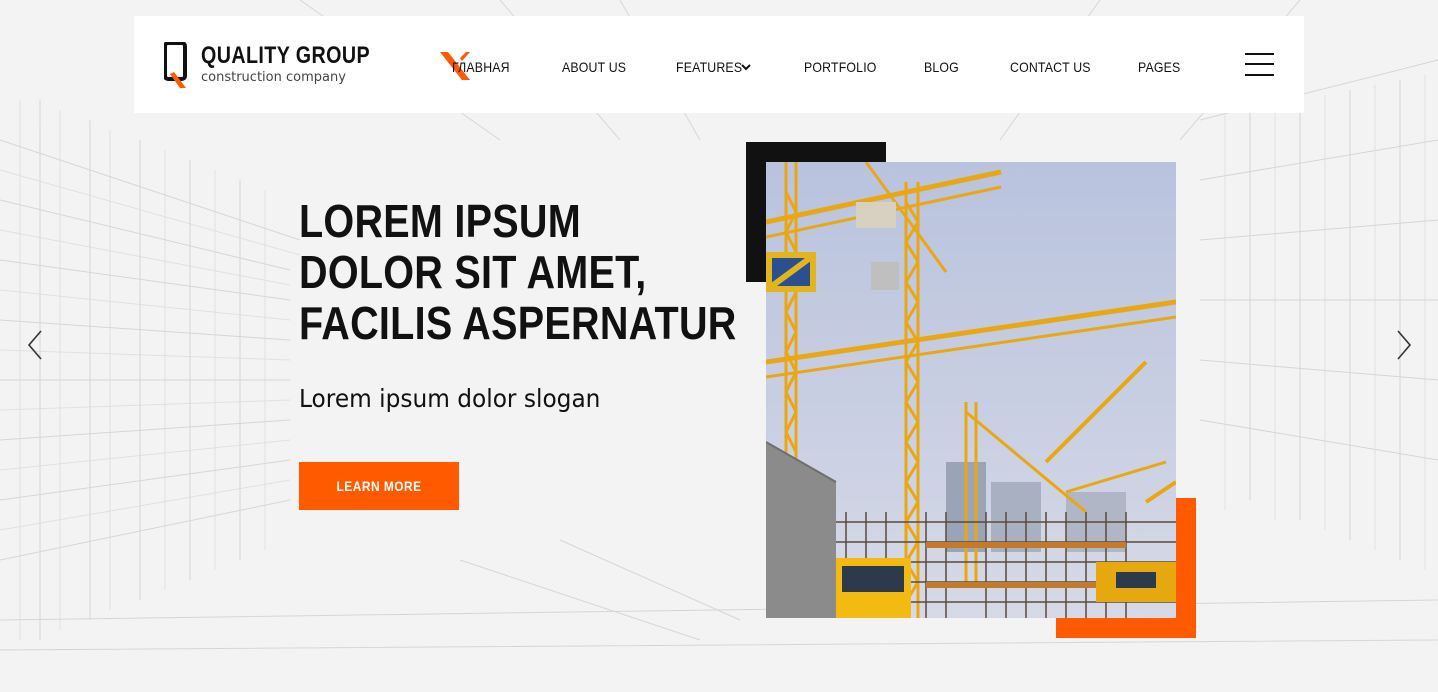  What do you see at coordinates (1159, 67) in the screenshot?
I see `nav-item-pages: PAGES` at bounding box center [1159, 67].